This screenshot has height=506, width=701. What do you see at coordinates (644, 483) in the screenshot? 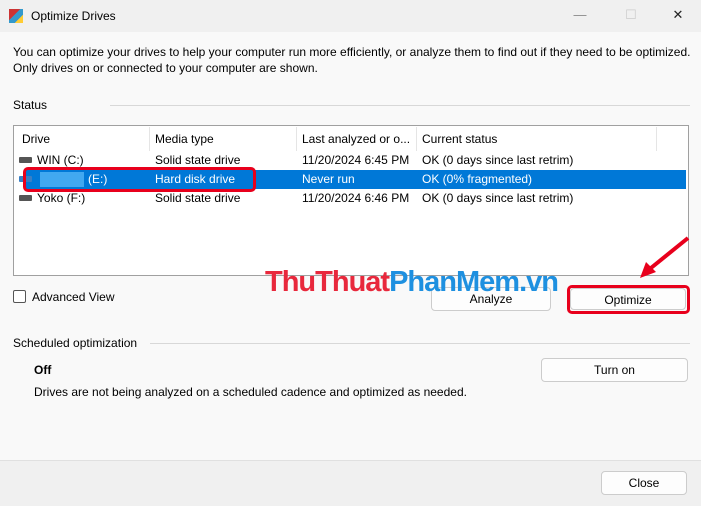
I see `close-button: Close` at bounding box center [644, 483].